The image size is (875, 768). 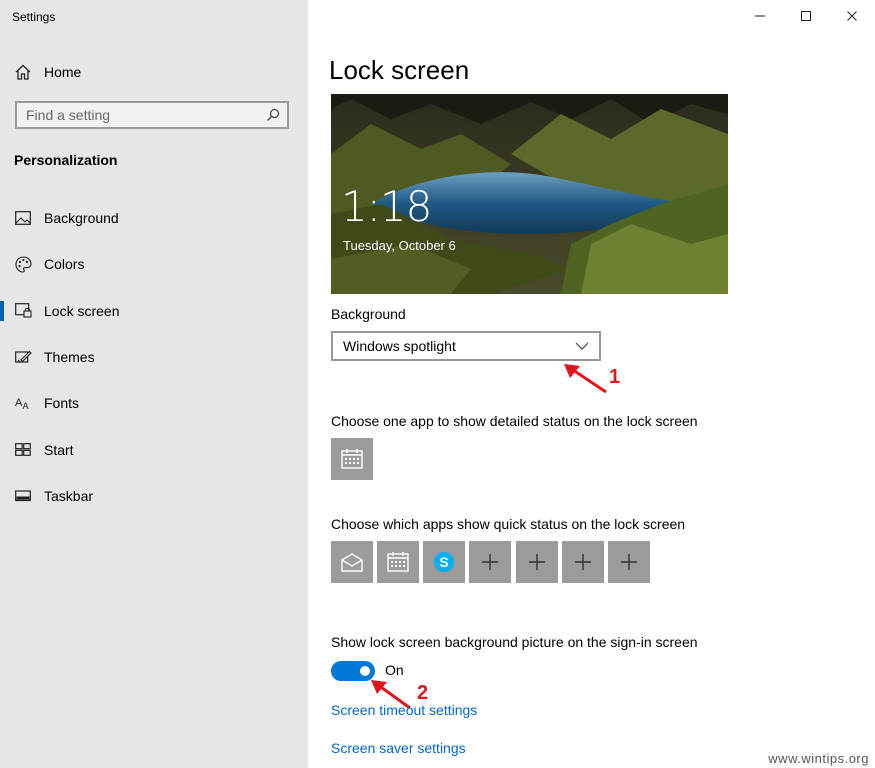 I want to click on sidebar-item-label: Lock screen, so click(x=82, y=310).